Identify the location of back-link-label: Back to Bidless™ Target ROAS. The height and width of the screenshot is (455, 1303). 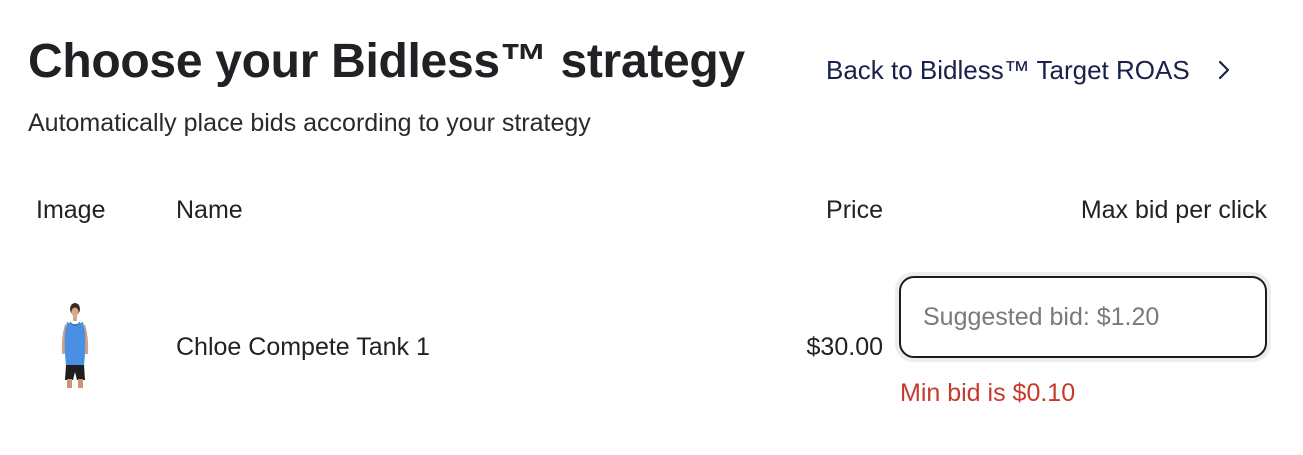
(1008, 69).